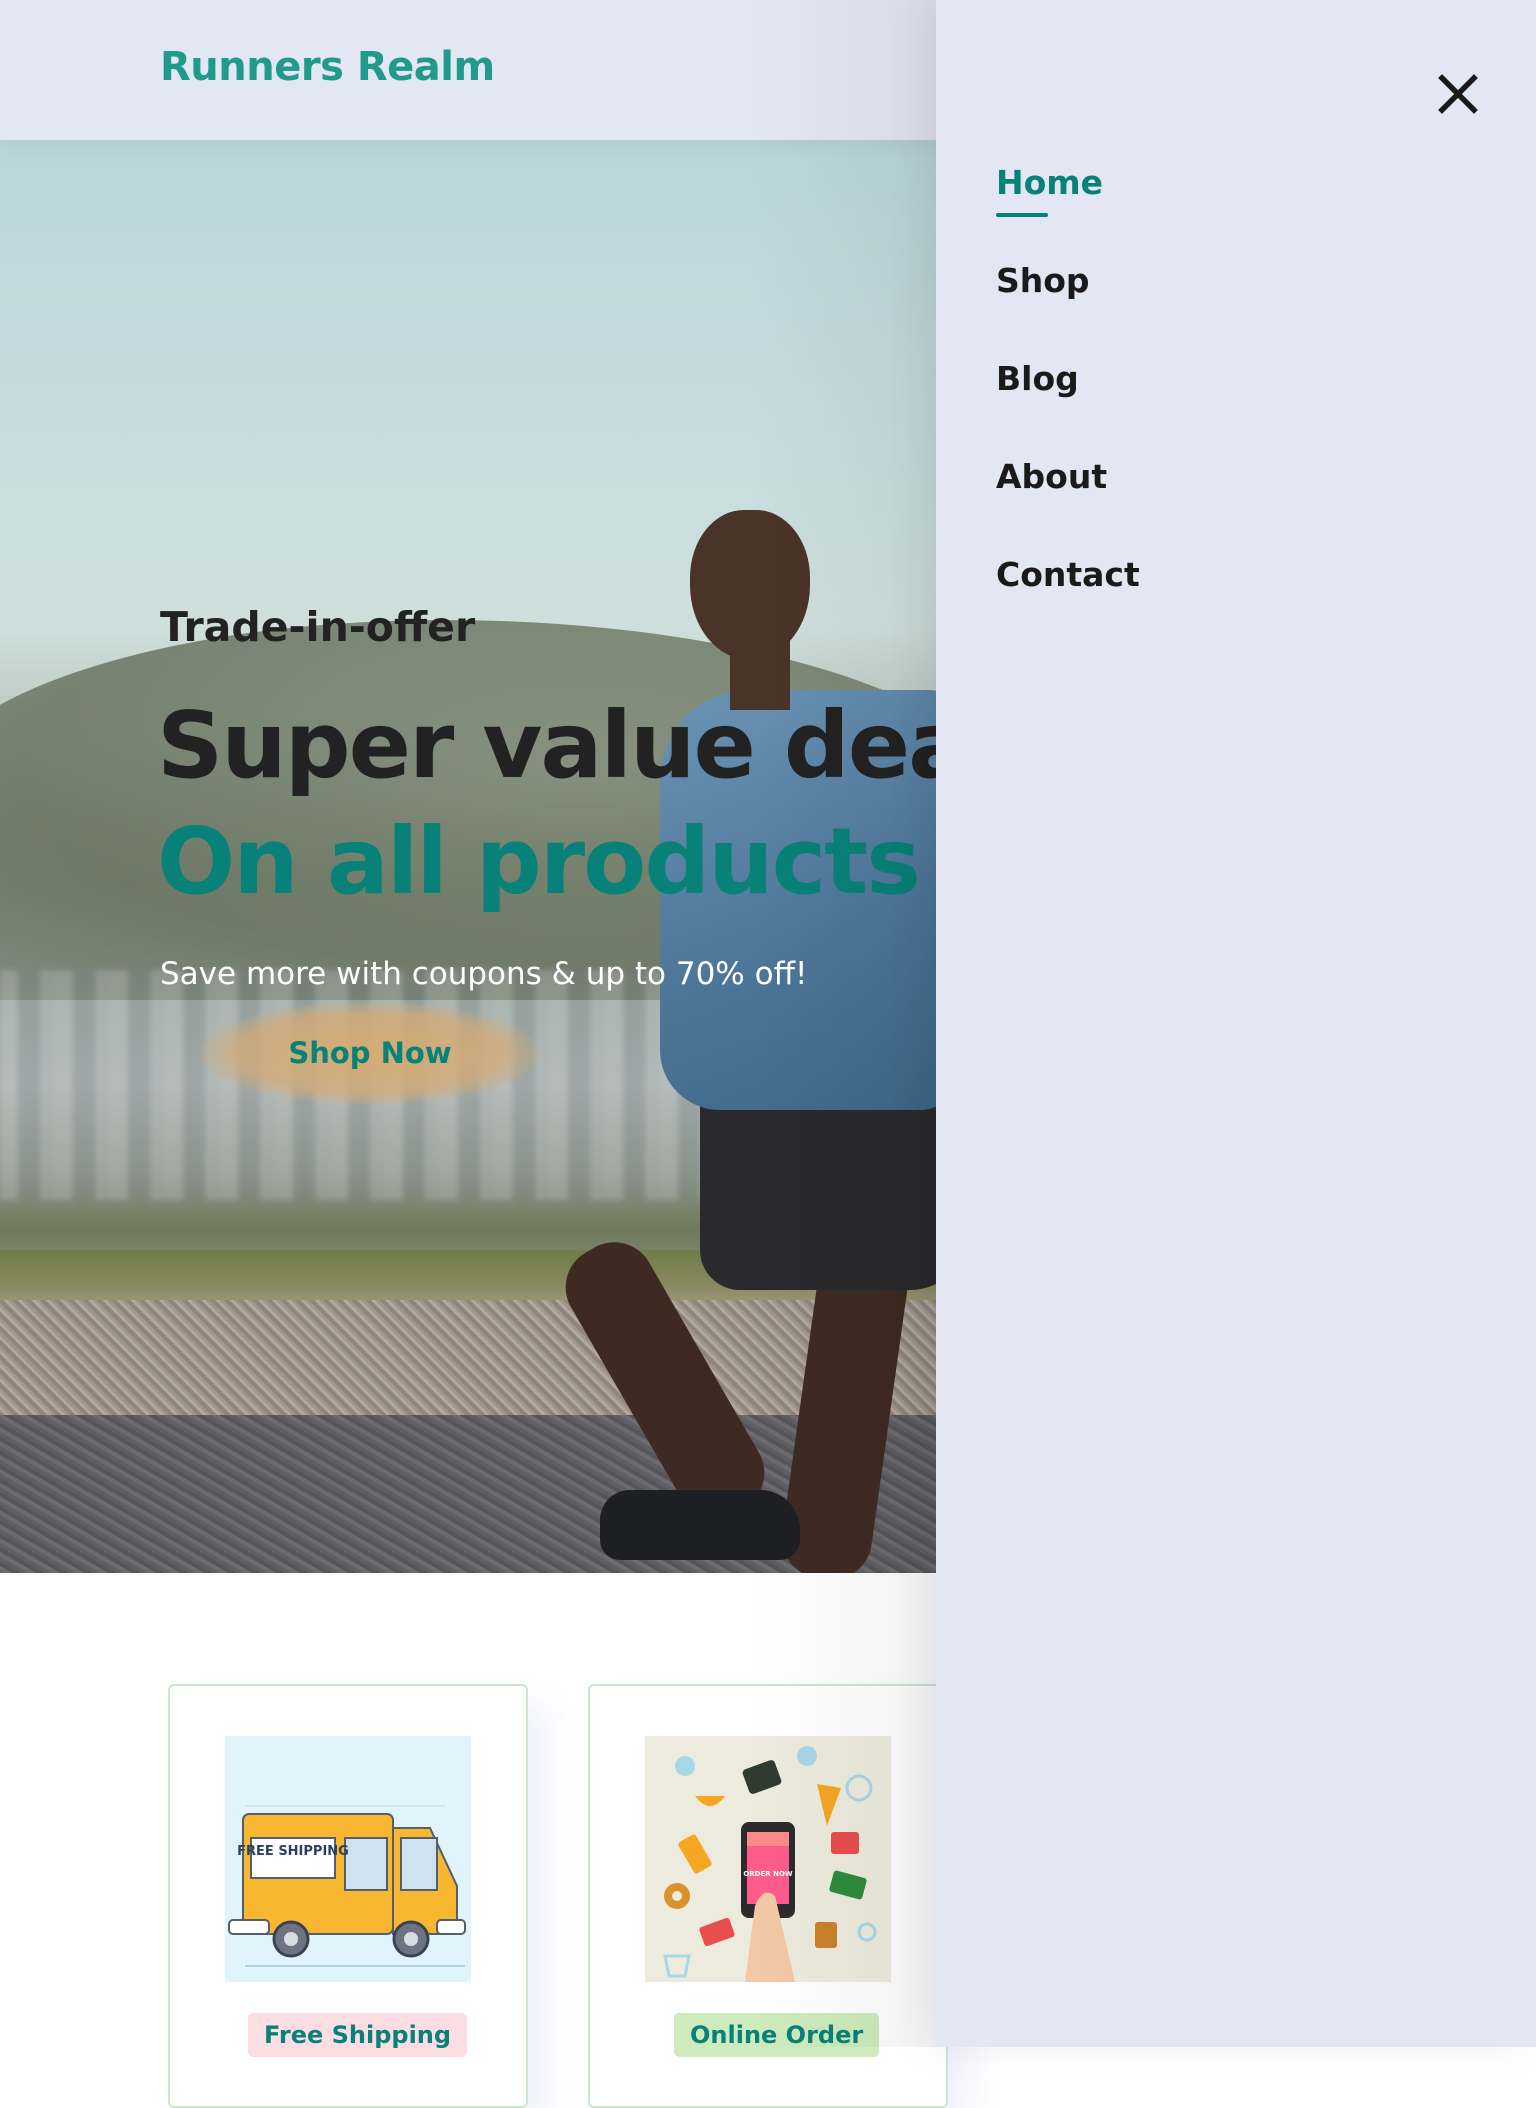  I want to click on nav-item-about: About, so click(1051, 476).